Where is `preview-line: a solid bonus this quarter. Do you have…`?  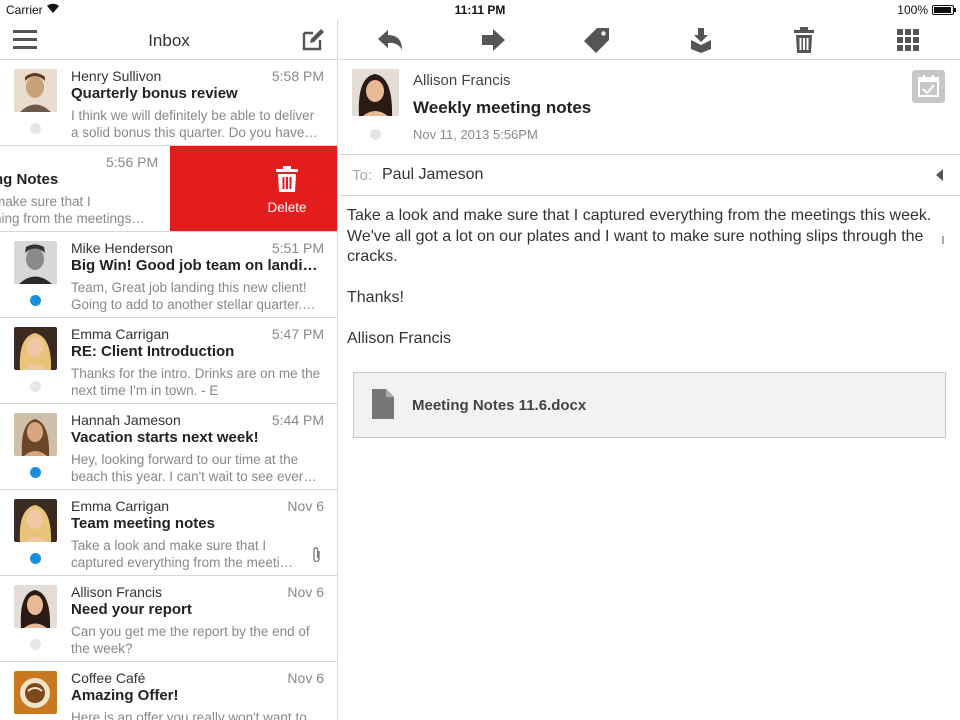
preview-line: a solid bonus this quarter. Do you have… is located at coordinates (194, 132).